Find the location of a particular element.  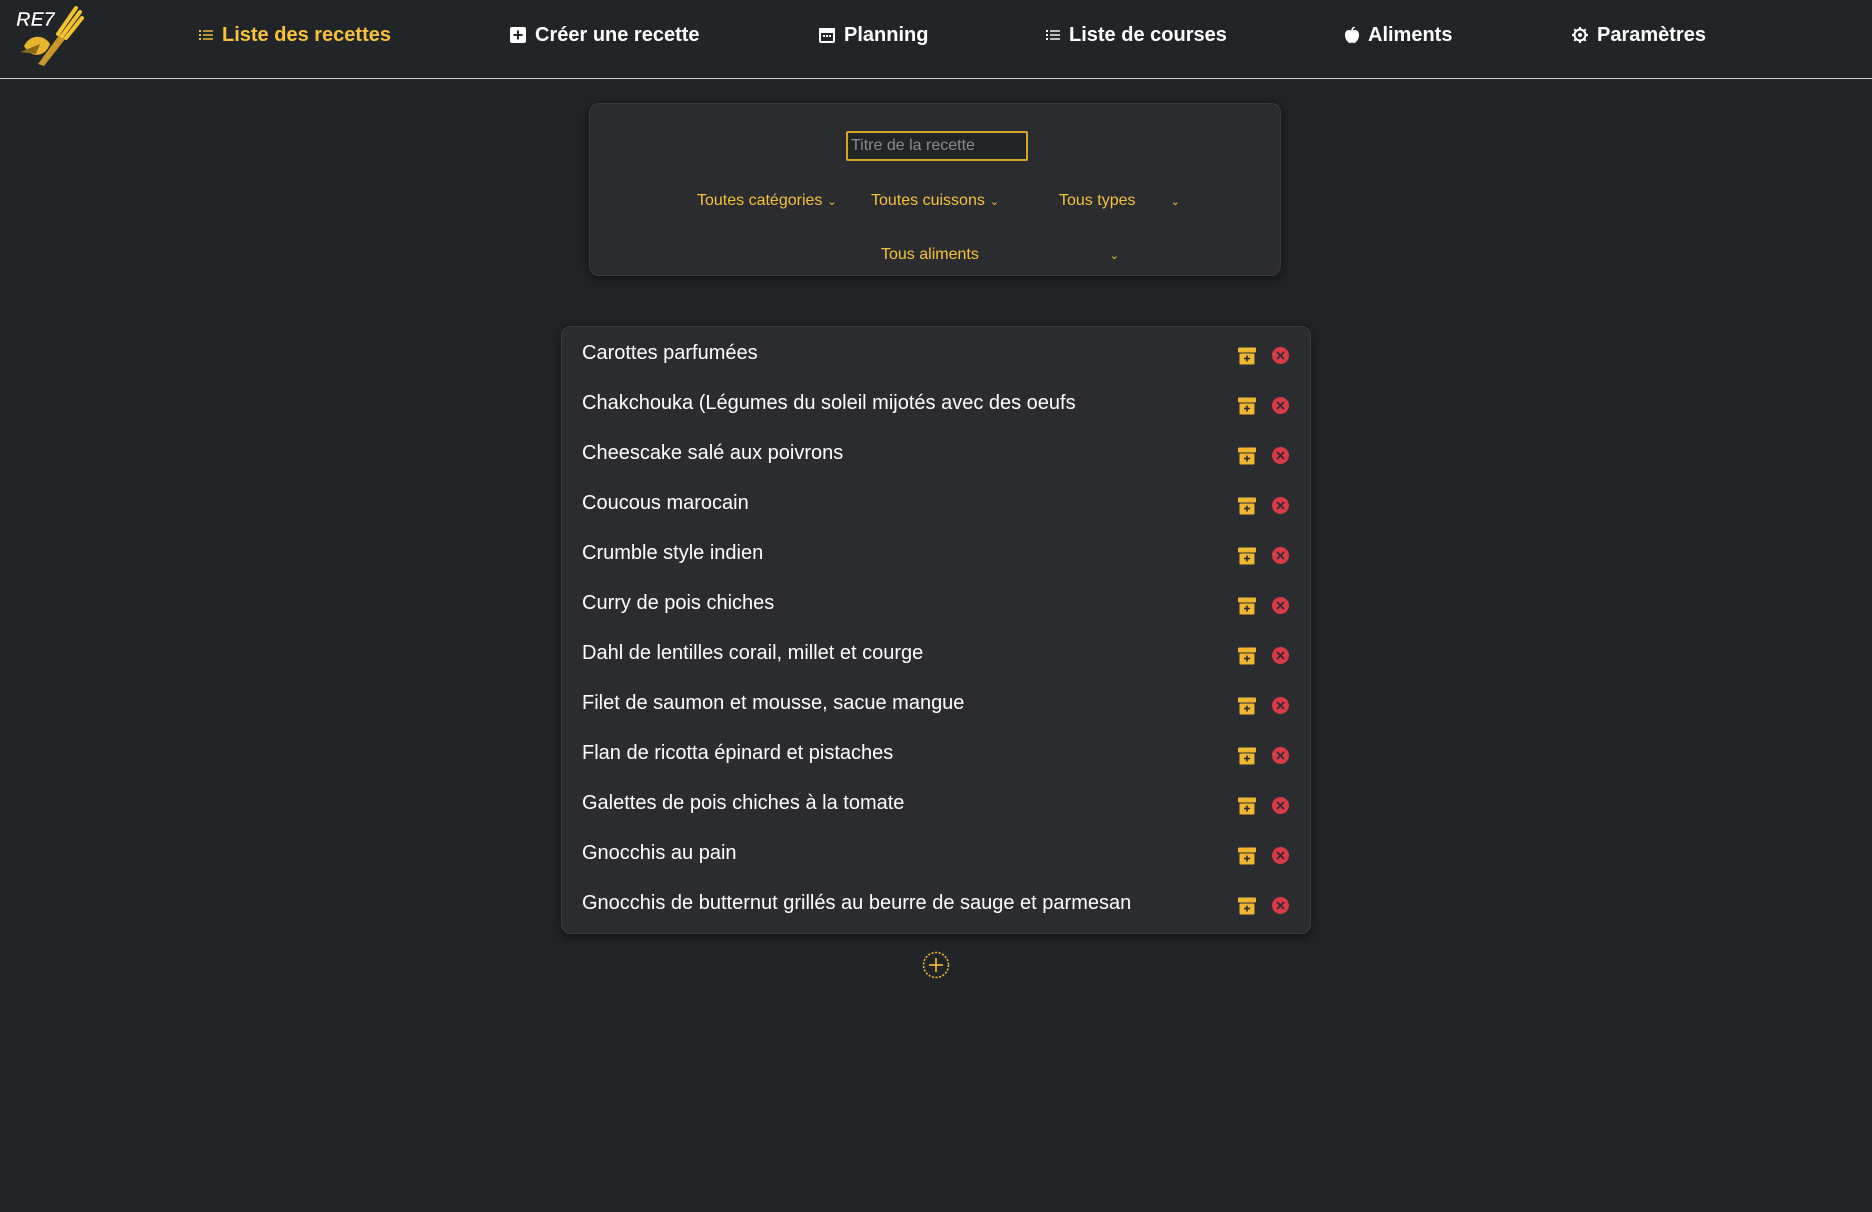

recipe-row: Coucous marocain is located at coordinates (936, 507).